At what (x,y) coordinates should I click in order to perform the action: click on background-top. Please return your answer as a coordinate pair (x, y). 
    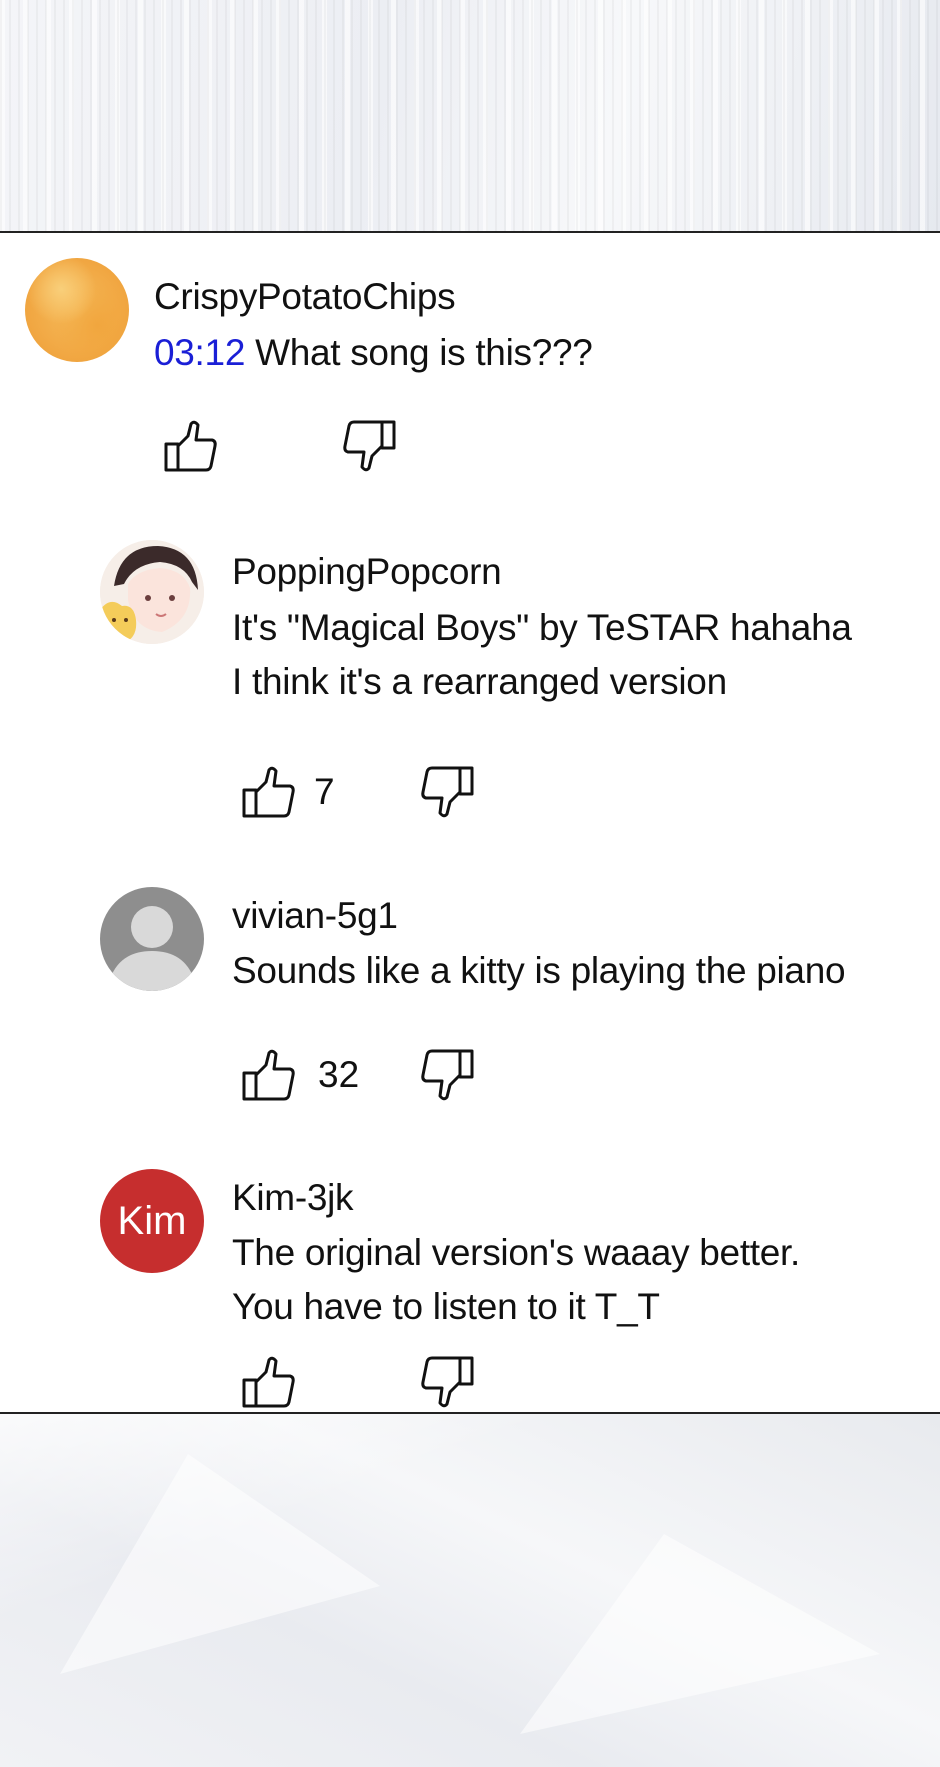
    Looking at the image, I should click on (470, 116).